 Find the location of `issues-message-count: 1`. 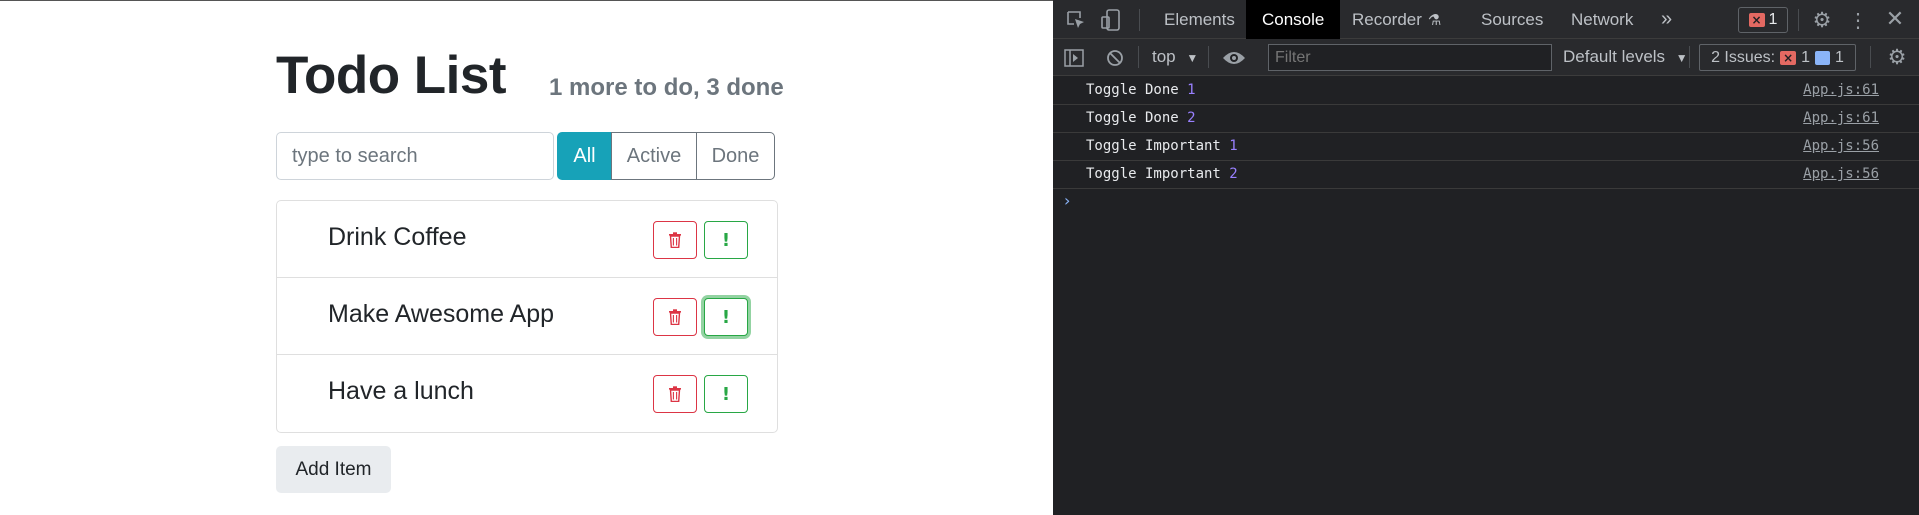

issues-message-count: 1 is located at coordinates (1839, 57).